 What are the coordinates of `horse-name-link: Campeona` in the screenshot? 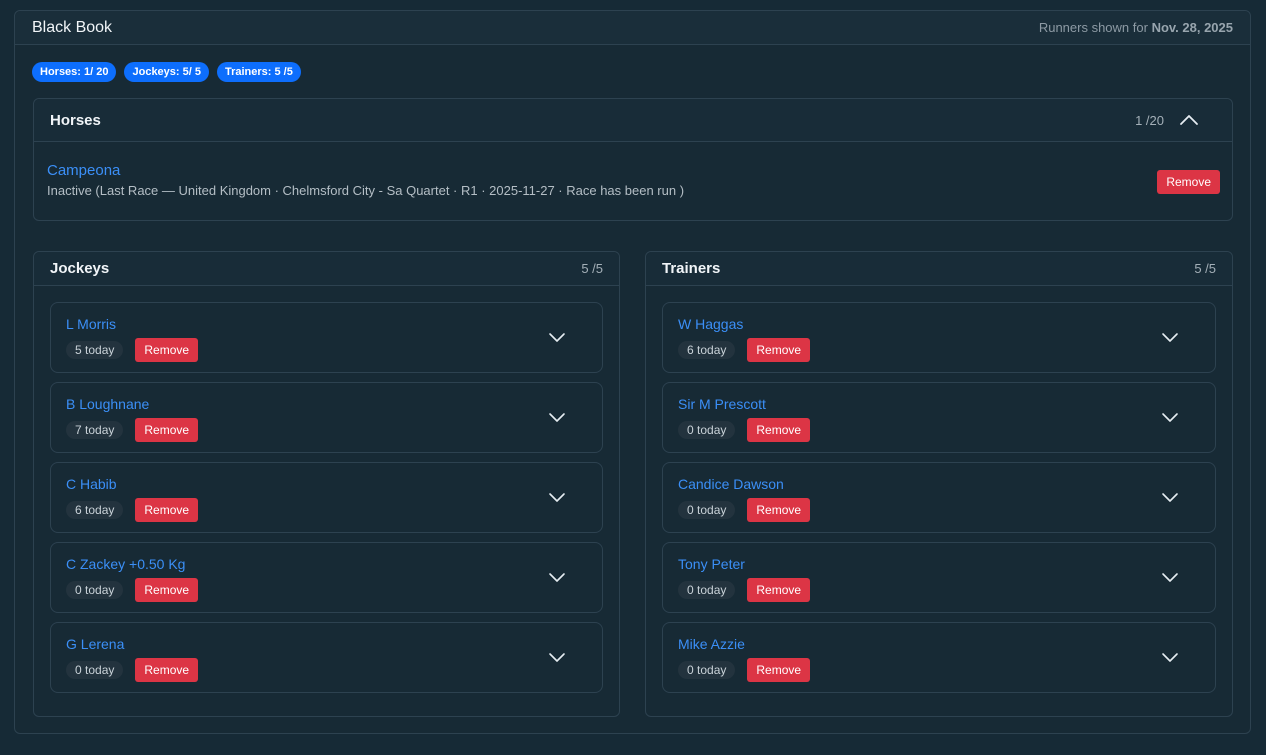 It's located at (632, 170).